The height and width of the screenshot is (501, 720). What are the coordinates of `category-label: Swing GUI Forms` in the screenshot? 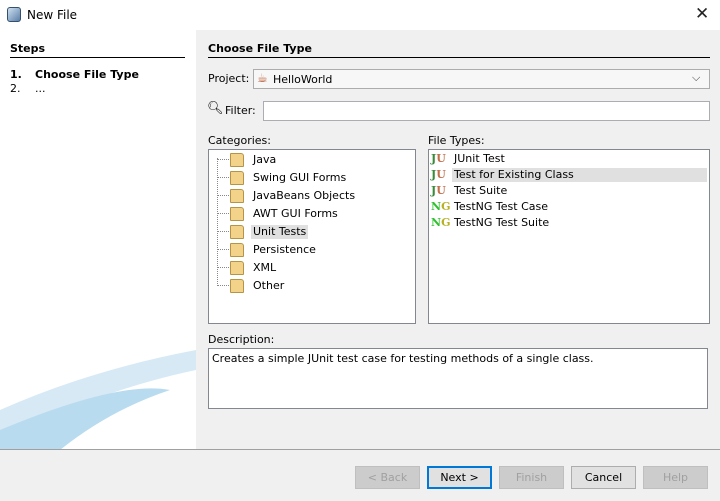 It's located at (300, 177).